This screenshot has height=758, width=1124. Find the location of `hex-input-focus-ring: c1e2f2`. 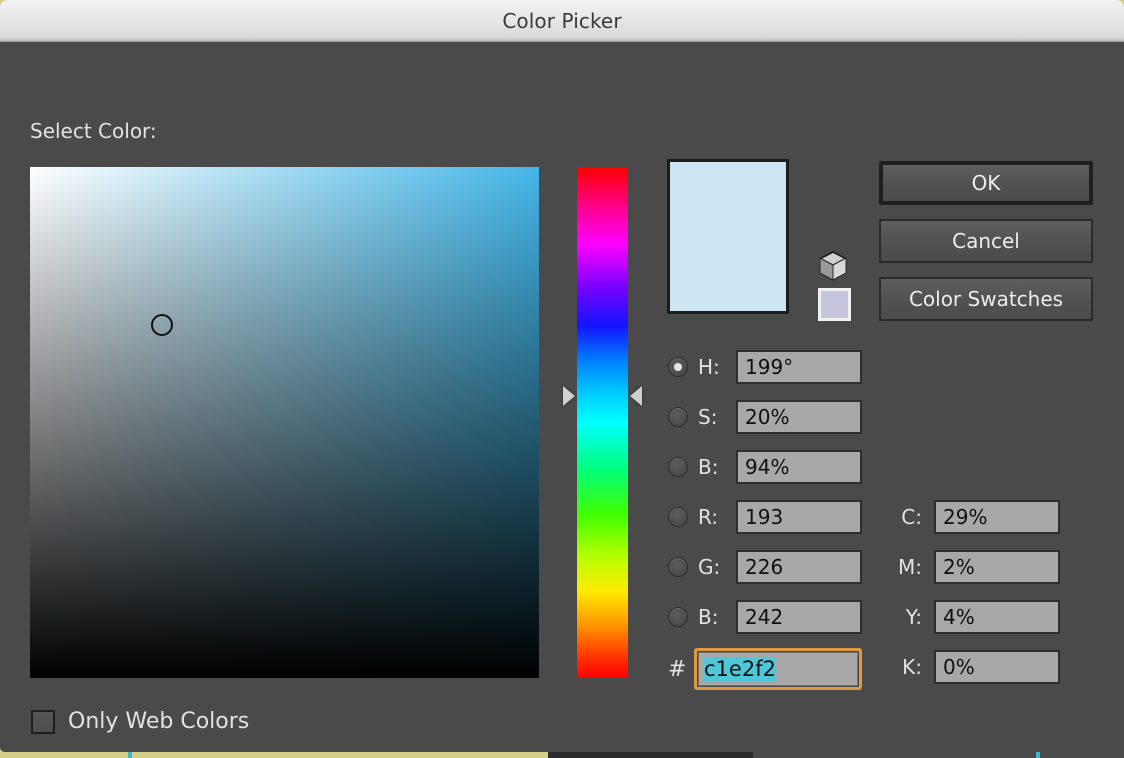

hex-input-focus-ring: c1e2f2 is located at coordinates (778, 669).